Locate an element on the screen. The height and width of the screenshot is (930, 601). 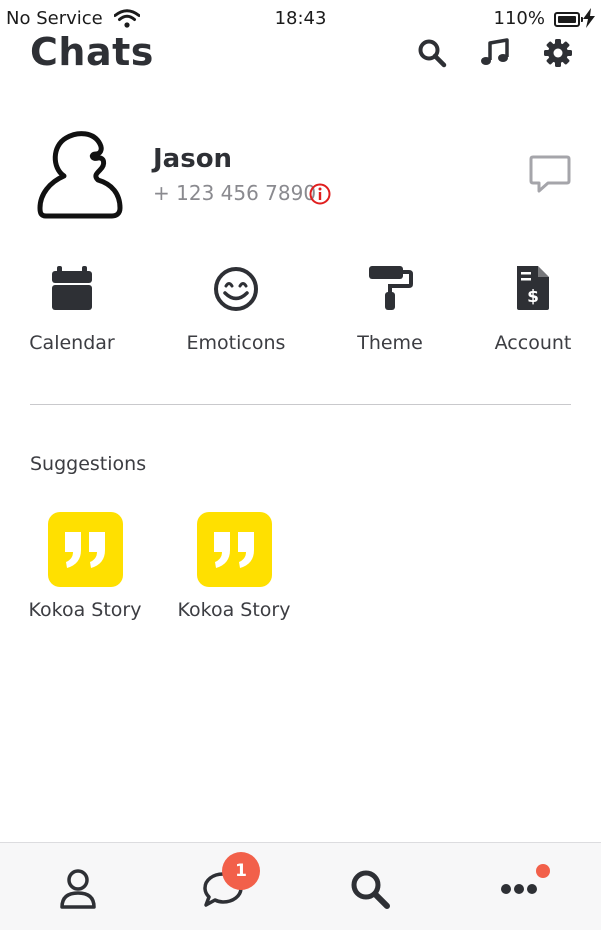
gear-icon is located at coordinates (558, 53).